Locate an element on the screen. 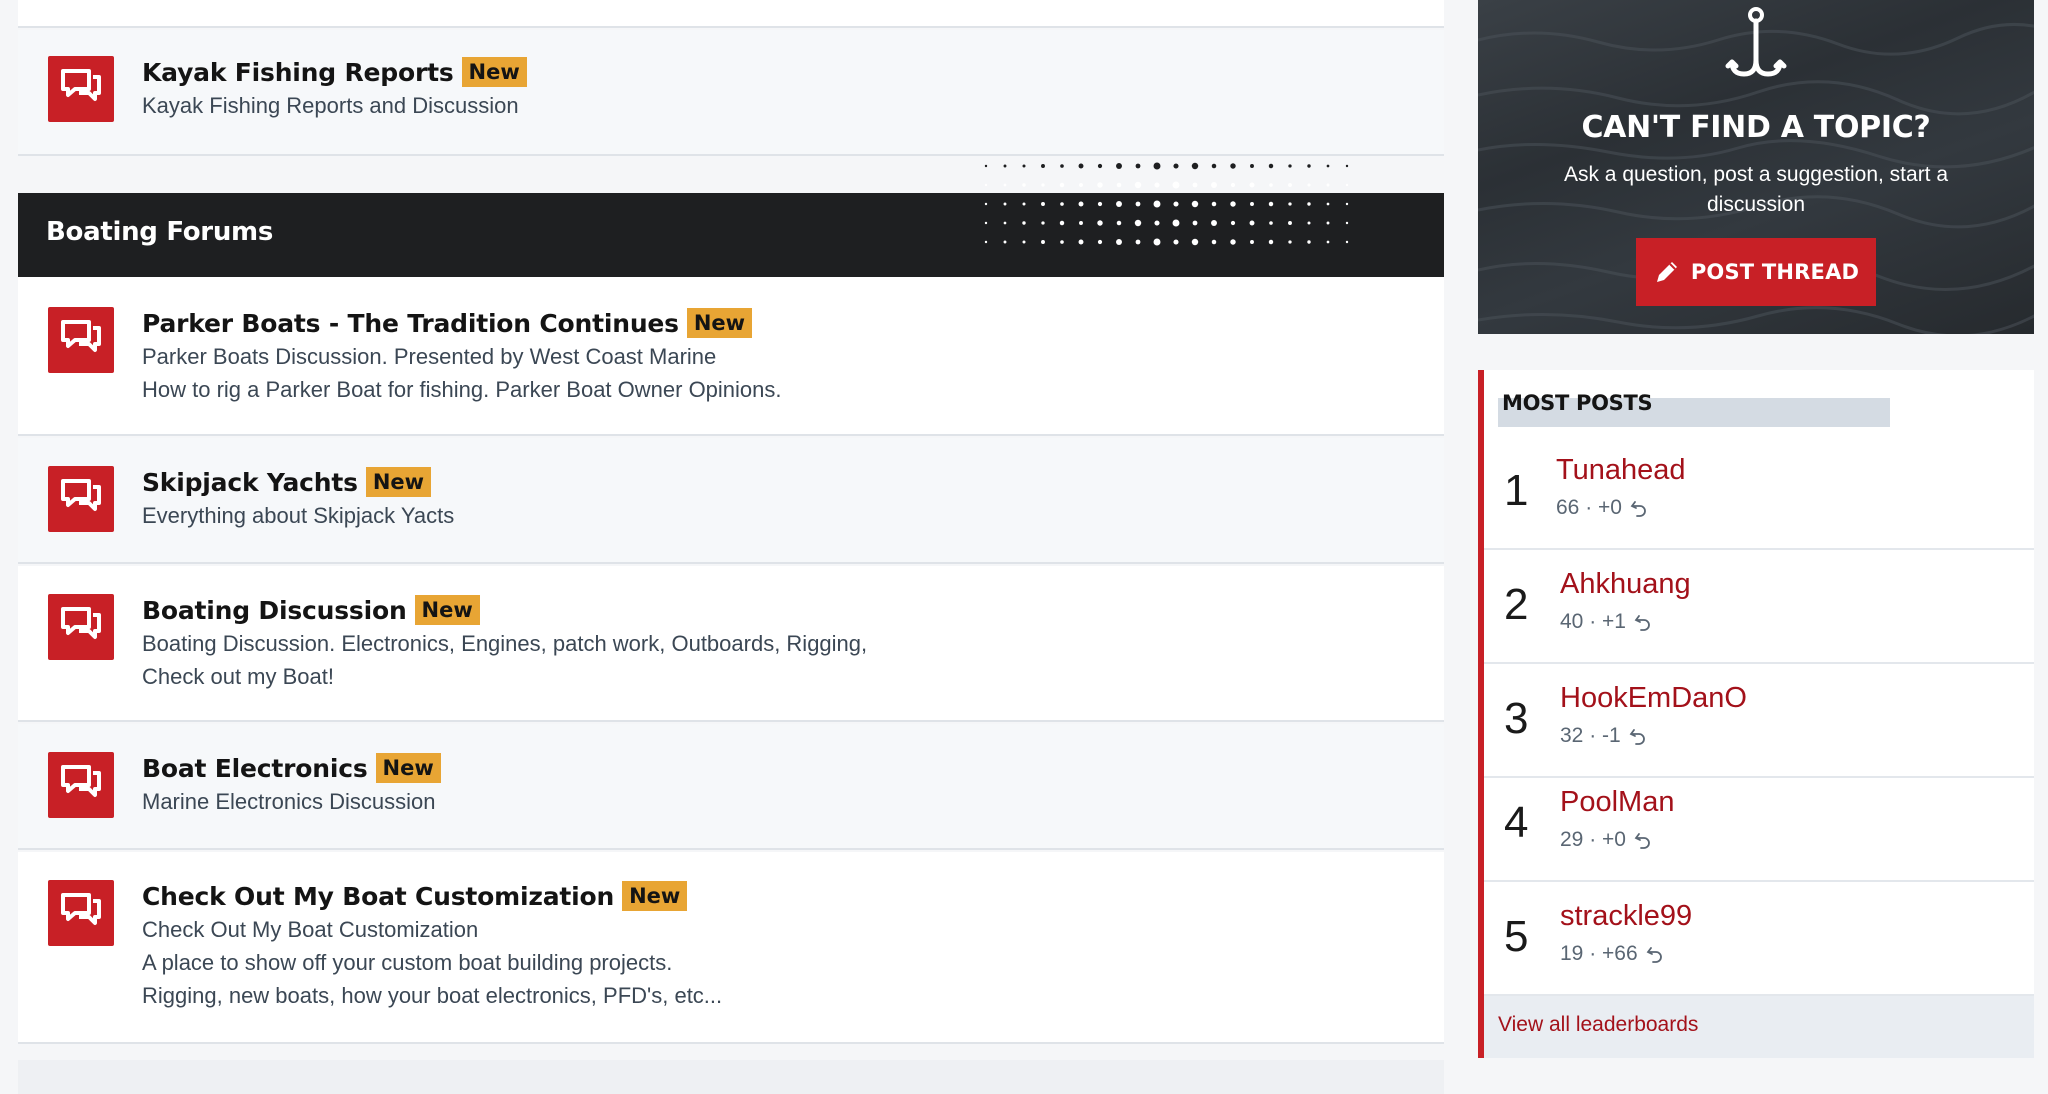 This screenshot has width=2048, height=1094. forum-description: Everything about Skipjack Yacts is located at coordinates (298, 515).